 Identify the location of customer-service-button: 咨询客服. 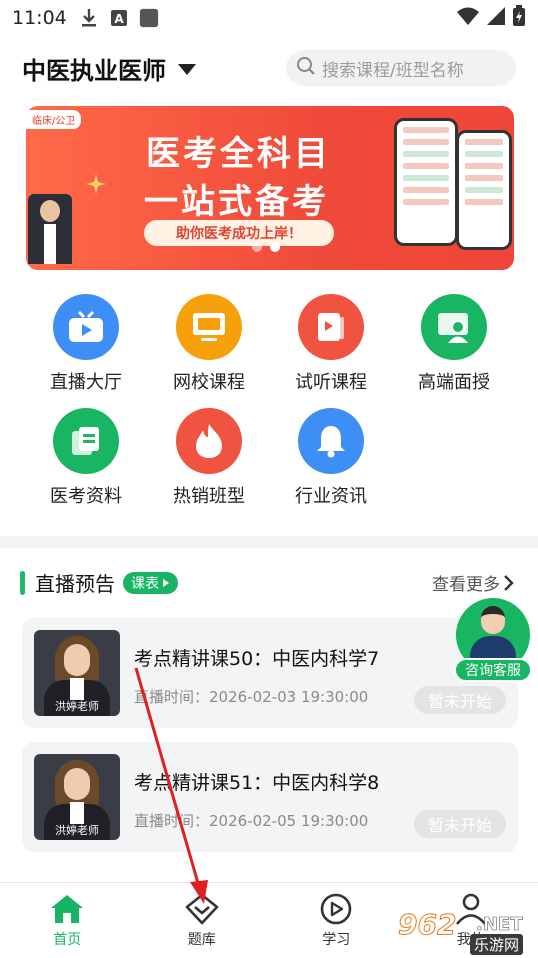
(493, 640).